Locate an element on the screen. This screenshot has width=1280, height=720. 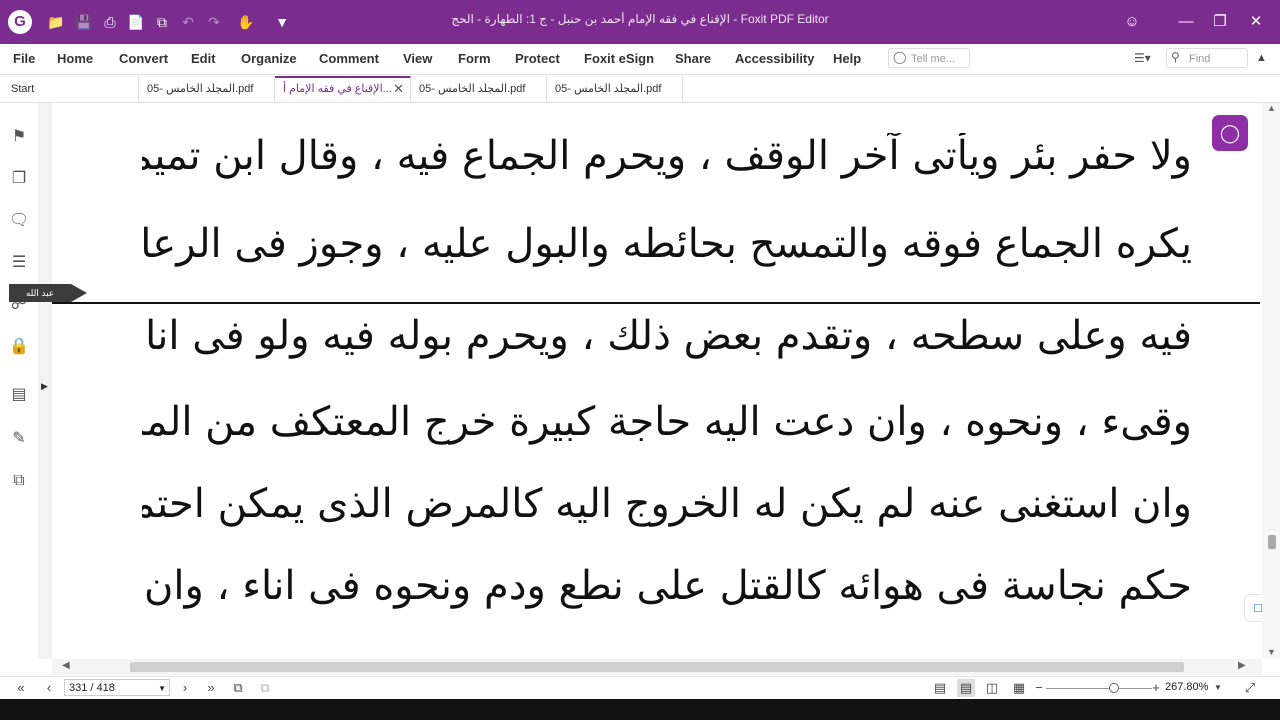
ai-assistant-icon: ◯ is located at coordinates (1230, 133).